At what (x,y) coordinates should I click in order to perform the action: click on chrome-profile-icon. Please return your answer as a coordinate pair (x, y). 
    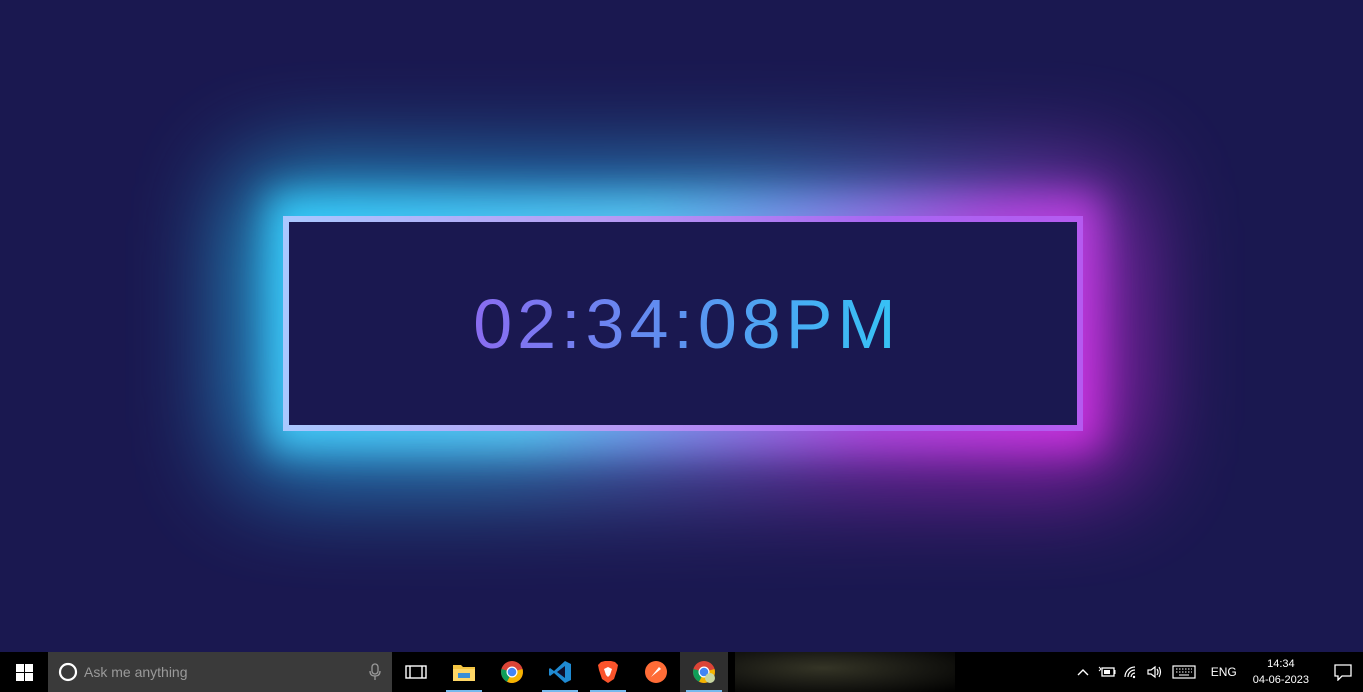
    Looking at the image, I should click on (704, 672).